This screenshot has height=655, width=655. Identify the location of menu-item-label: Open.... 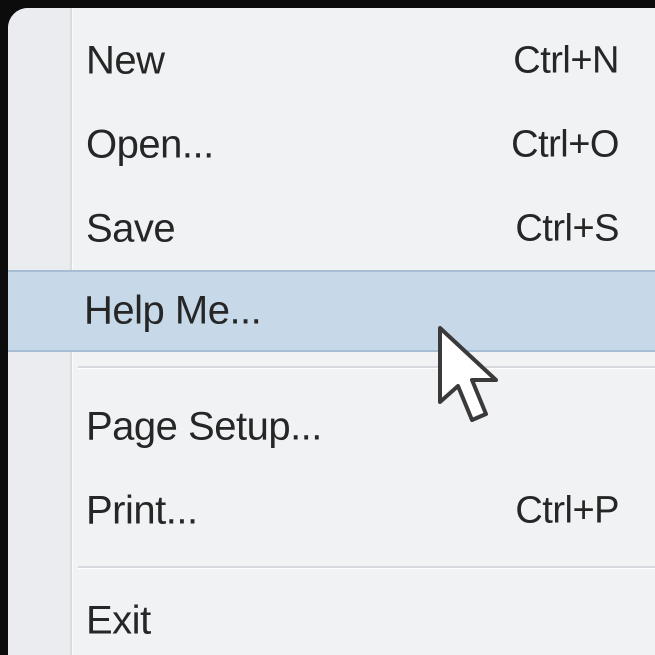
(150, 144).